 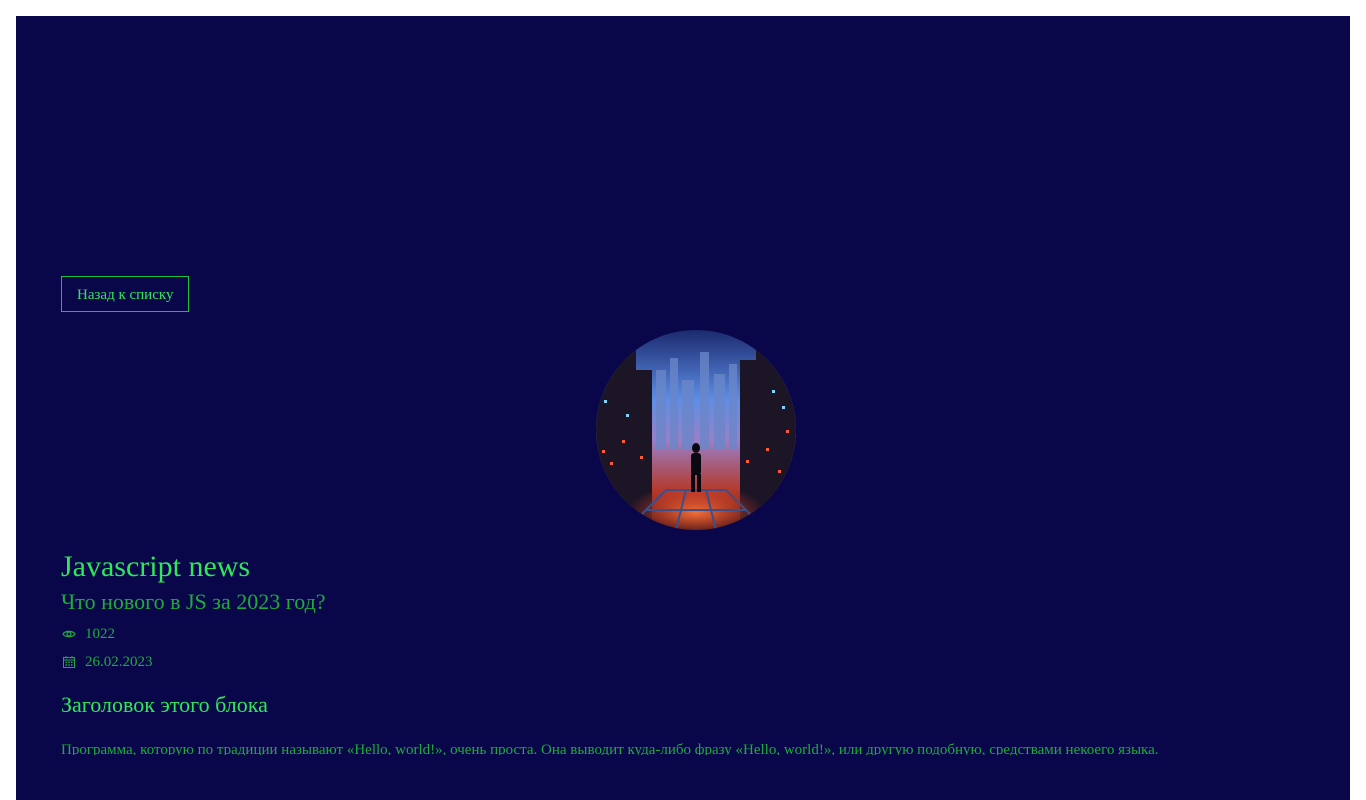 I want to click on publish-date: 26.02.2023, so click(x=119, y=662).